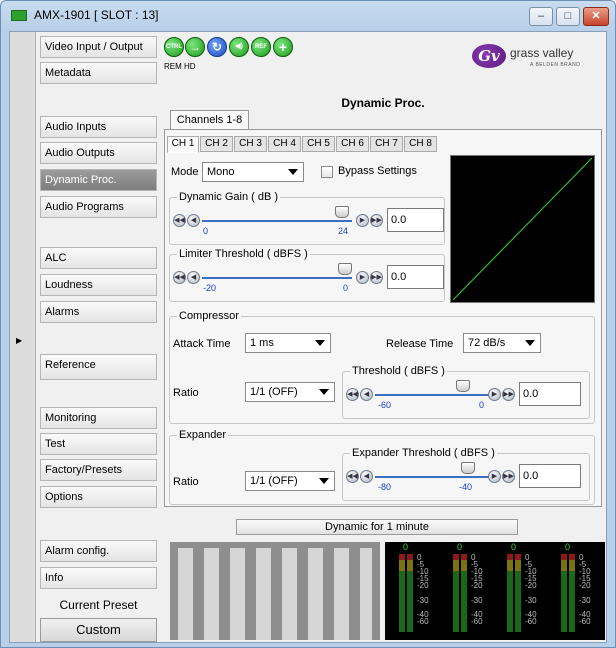  What do you see at coordinates (541, 16) in the screenshot?
I see `minimize-button: –` at bounding box center [541, 16].